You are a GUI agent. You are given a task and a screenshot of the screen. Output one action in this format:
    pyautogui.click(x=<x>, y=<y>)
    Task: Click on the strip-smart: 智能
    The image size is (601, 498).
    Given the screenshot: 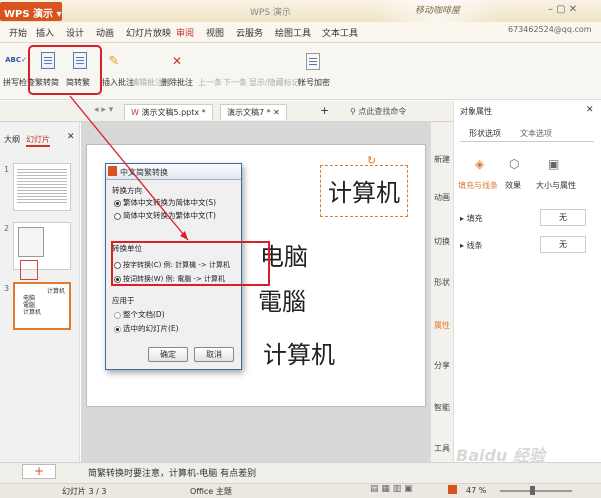 What is the action you would take?
    pyautogui.click(x=442, y=407)
    